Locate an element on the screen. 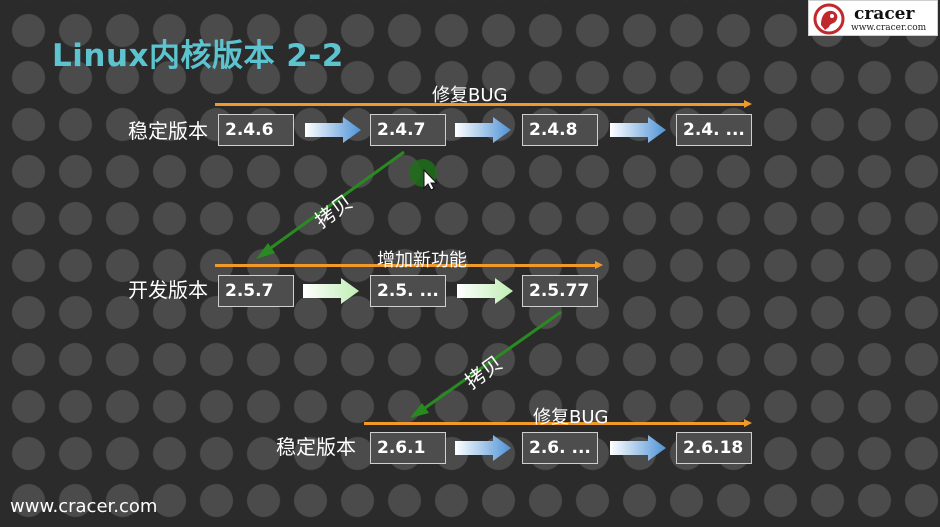 The image size is (940, 527). row-label-stable-1: 稳定版本 is located at coordinates (168, 131).